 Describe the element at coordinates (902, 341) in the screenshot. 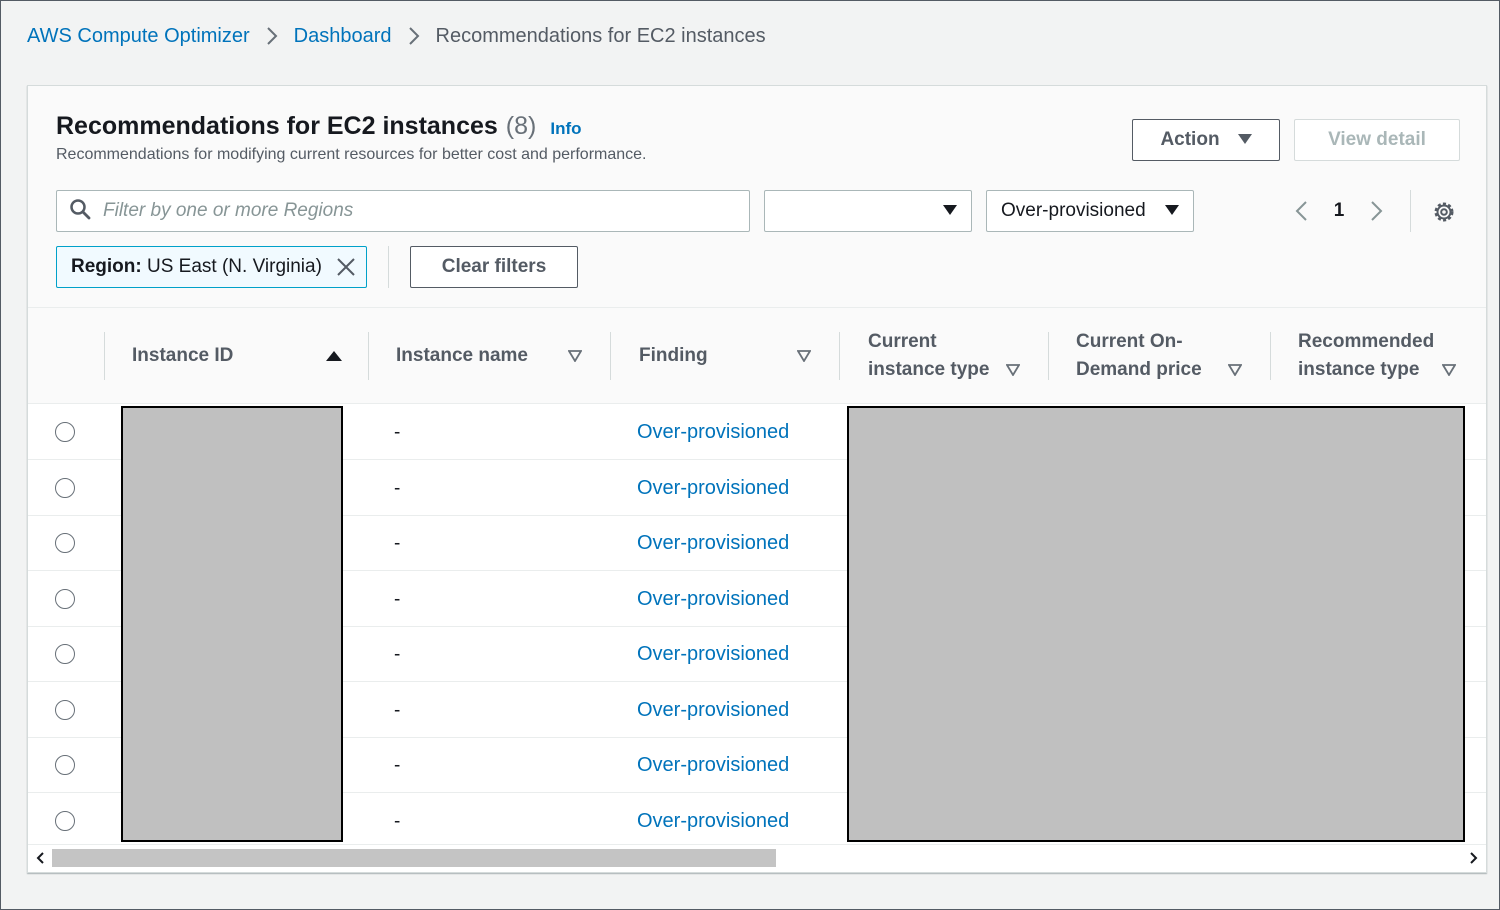

I see `column-label-line: Current` at that location.